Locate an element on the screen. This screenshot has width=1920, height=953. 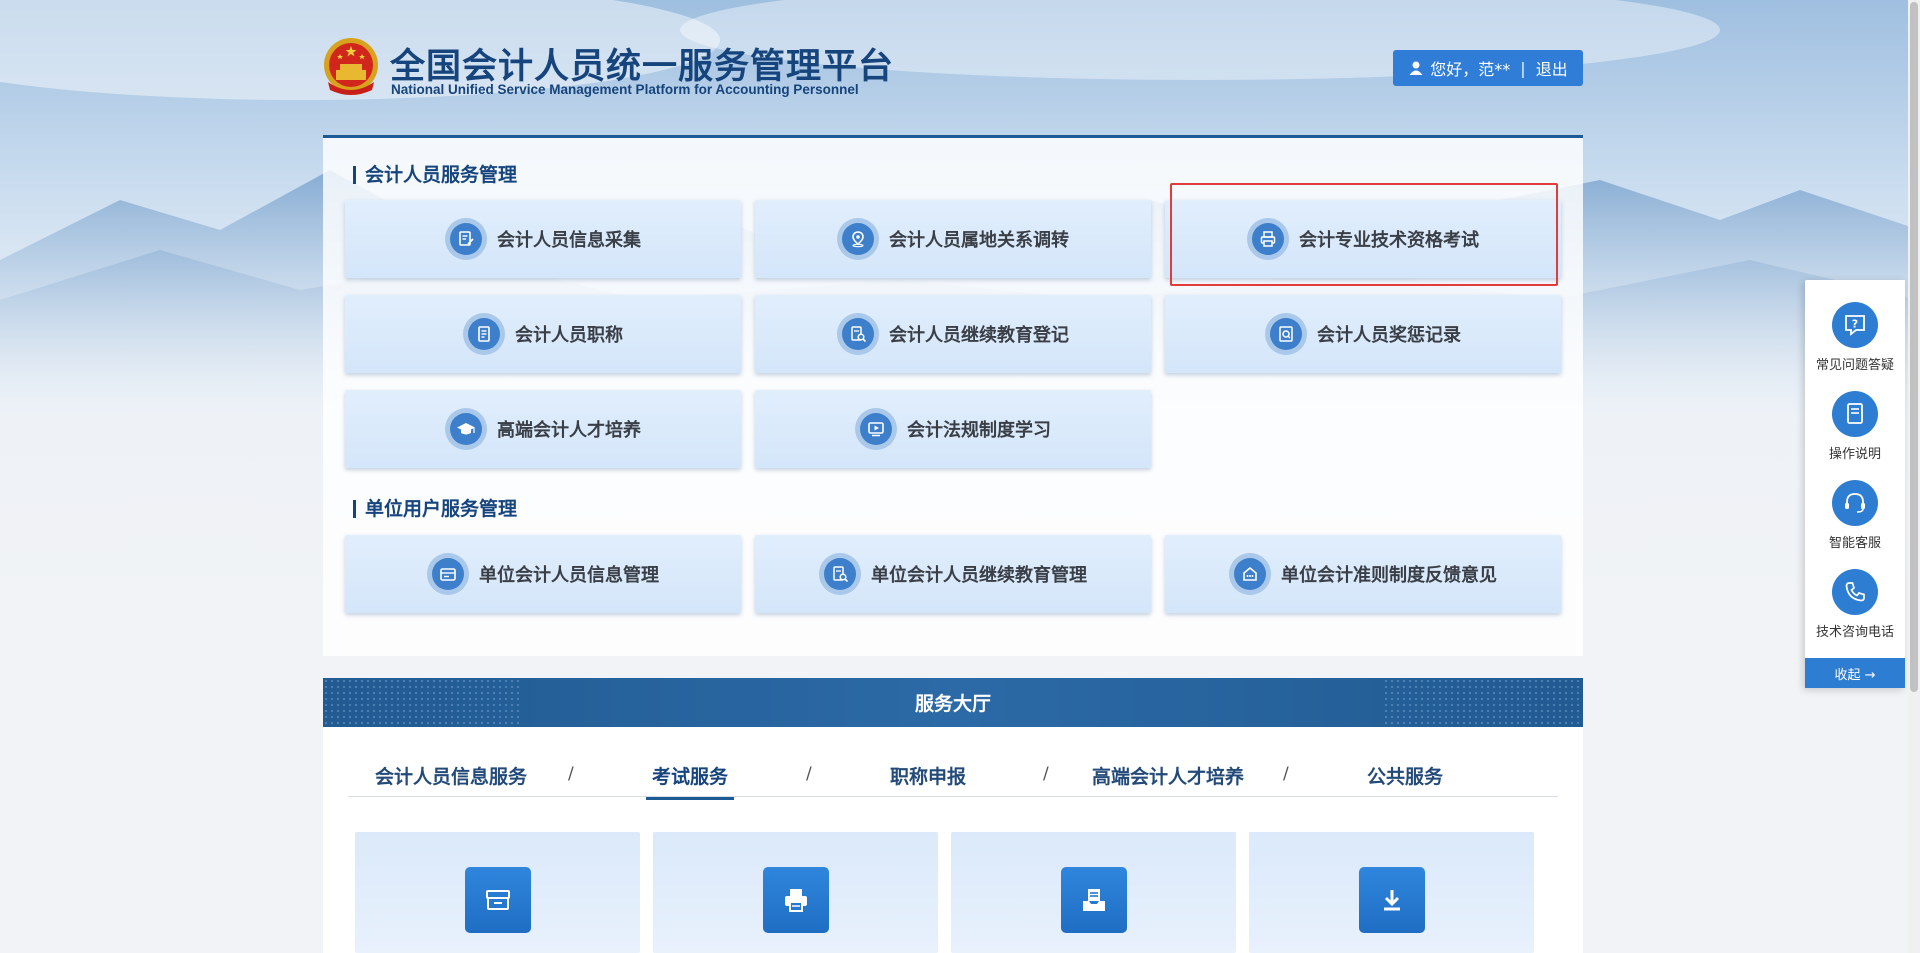
page-scrollbar is located at coordinates (1914, 476).